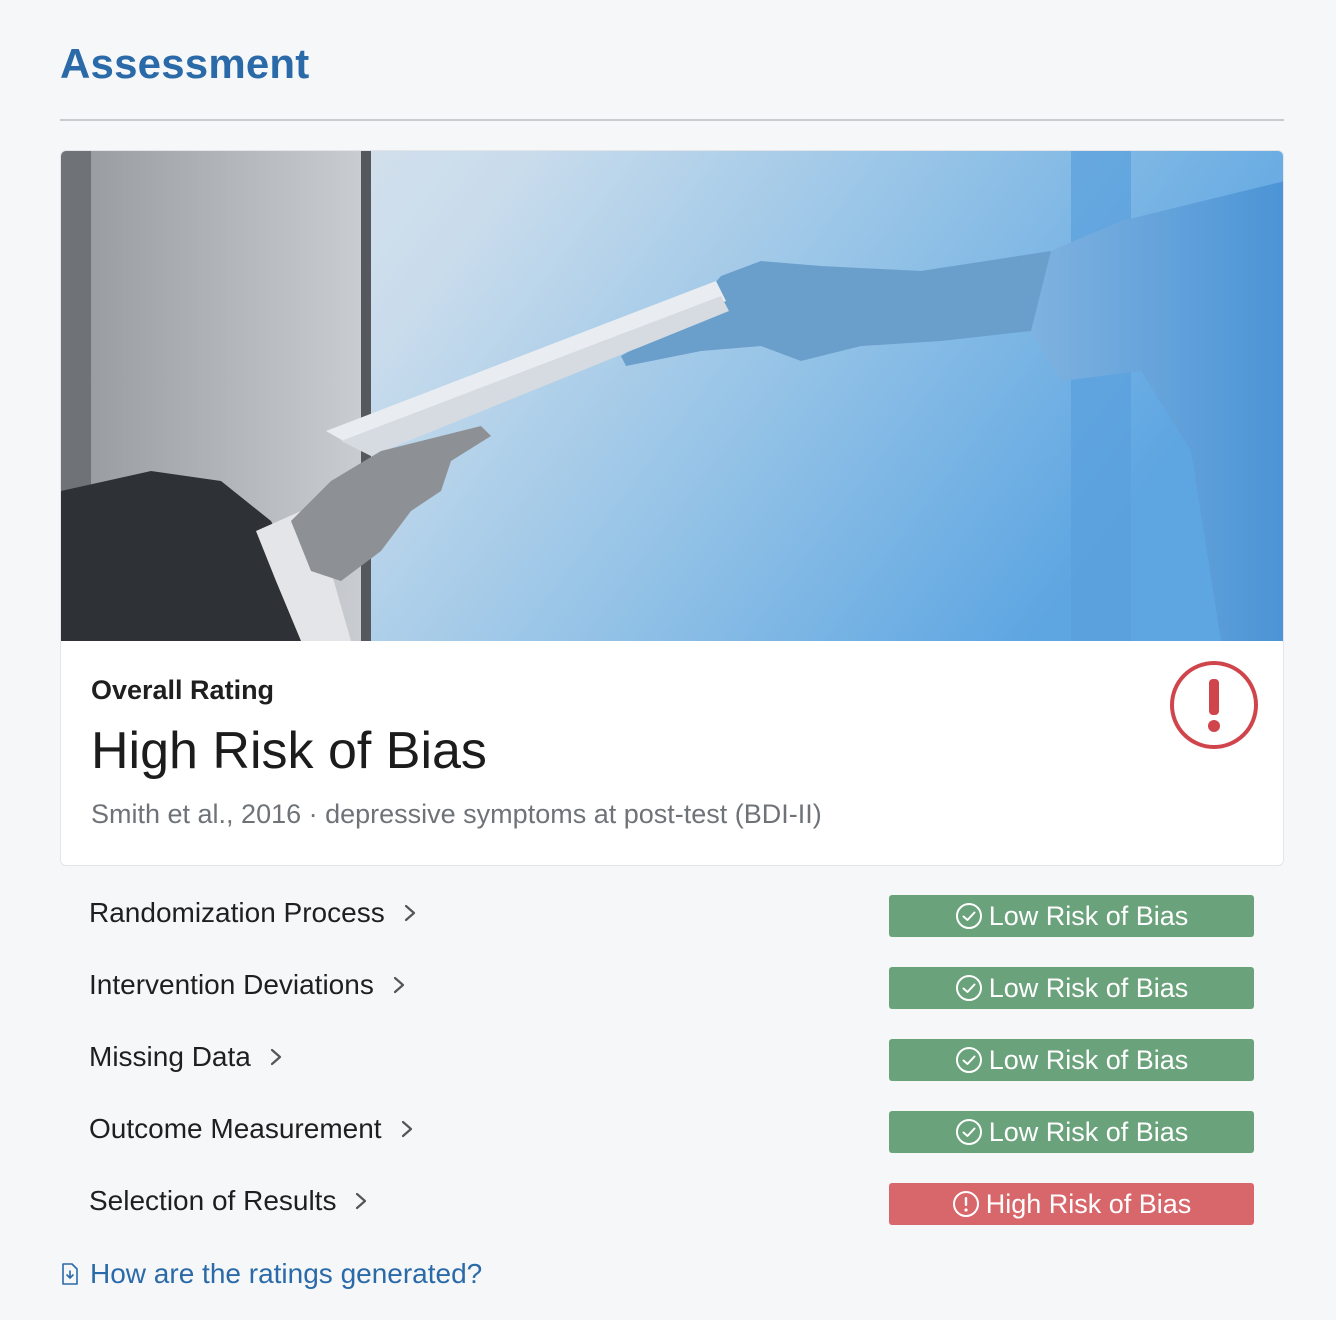  I want to click on domain-link-selection: Selection of Results, so click(230, 1201).